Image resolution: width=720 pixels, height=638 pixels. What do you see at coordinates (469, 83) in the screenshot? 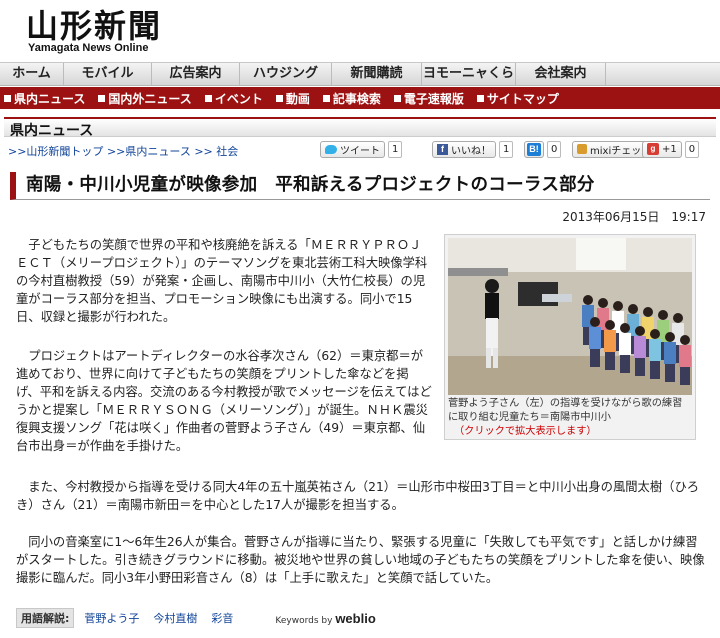
I see `nav-yomonya-club: ヨモーニャくらぶ` at bounding box center [469, 83].